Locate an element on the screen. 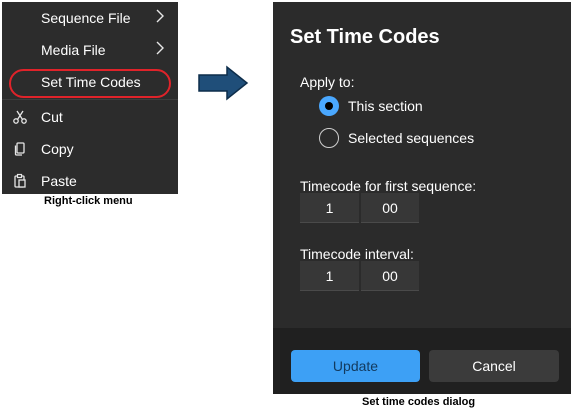  menu-item-cut: Cut is located at coordinates (90, 117).